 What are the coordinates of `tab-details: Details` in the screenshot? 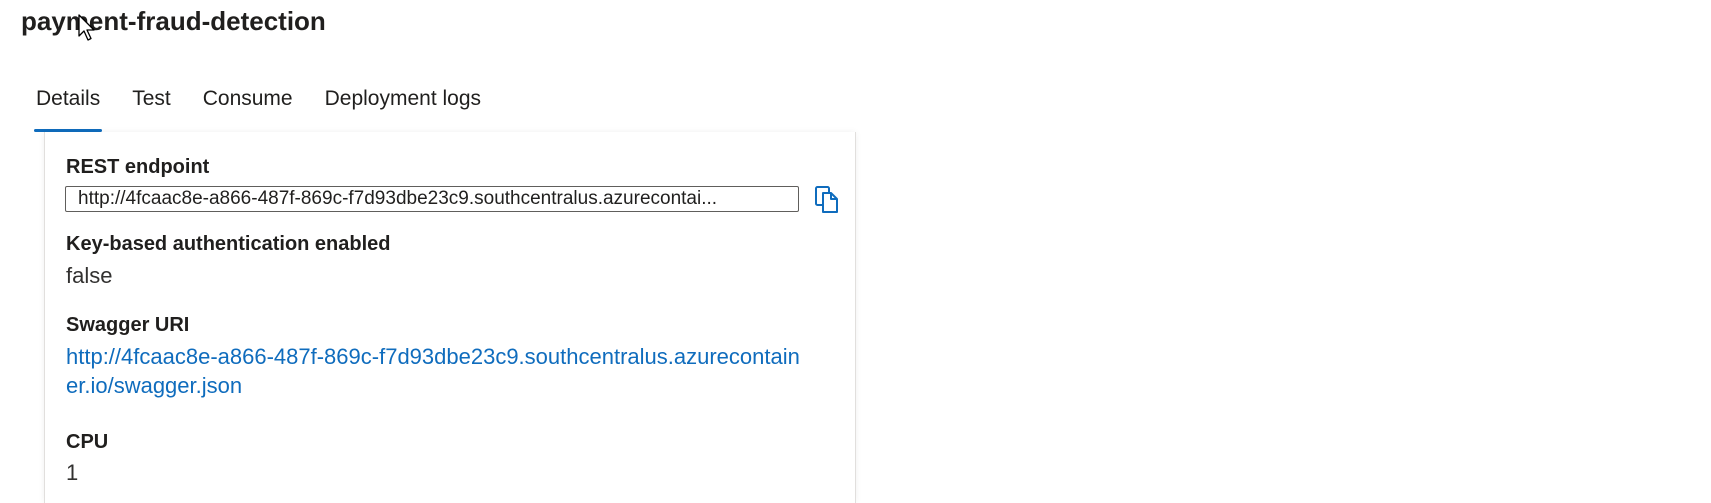 It's located at (68, 105).